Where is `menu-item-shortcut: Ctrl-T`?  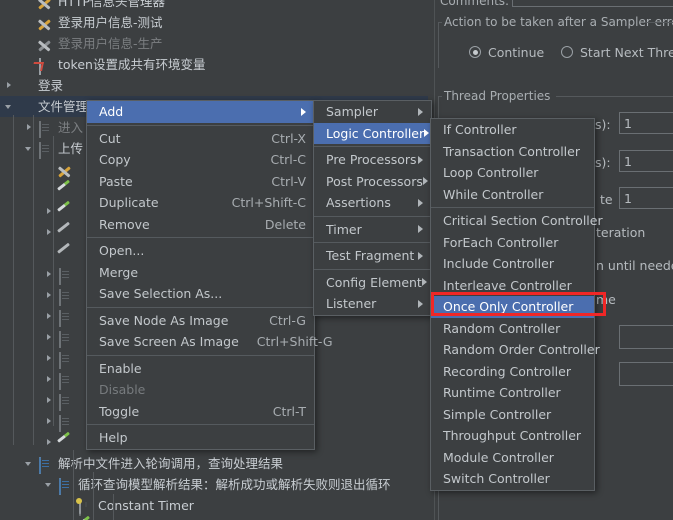
menu-item-shortcut: Ctrl-T is located at coordinates (289, 411).